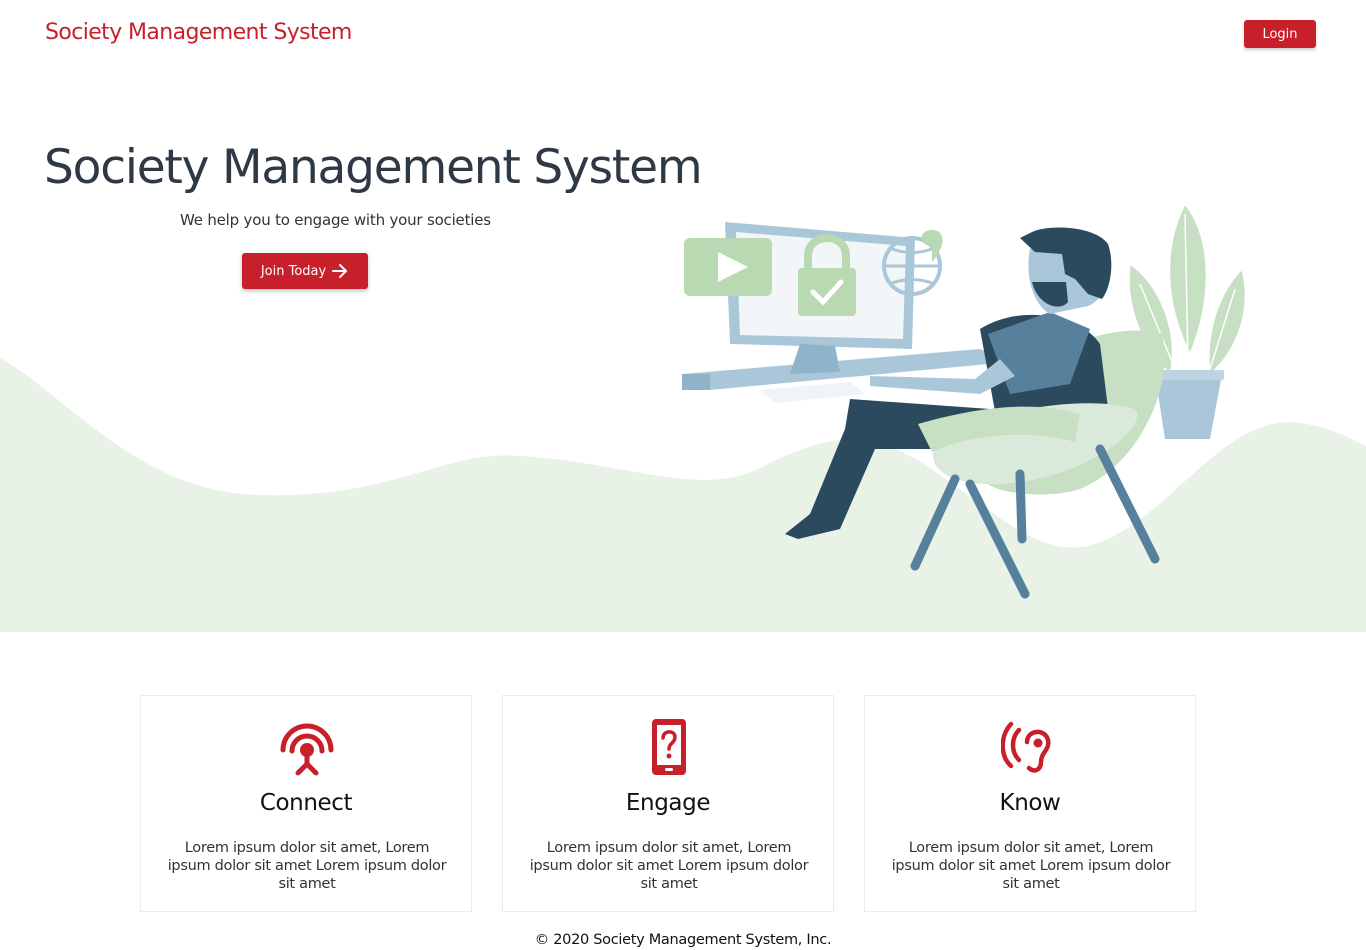 The width and height of the screenshot is (1366, 950). I want to click on login-button: Login, so click(1280, 34).